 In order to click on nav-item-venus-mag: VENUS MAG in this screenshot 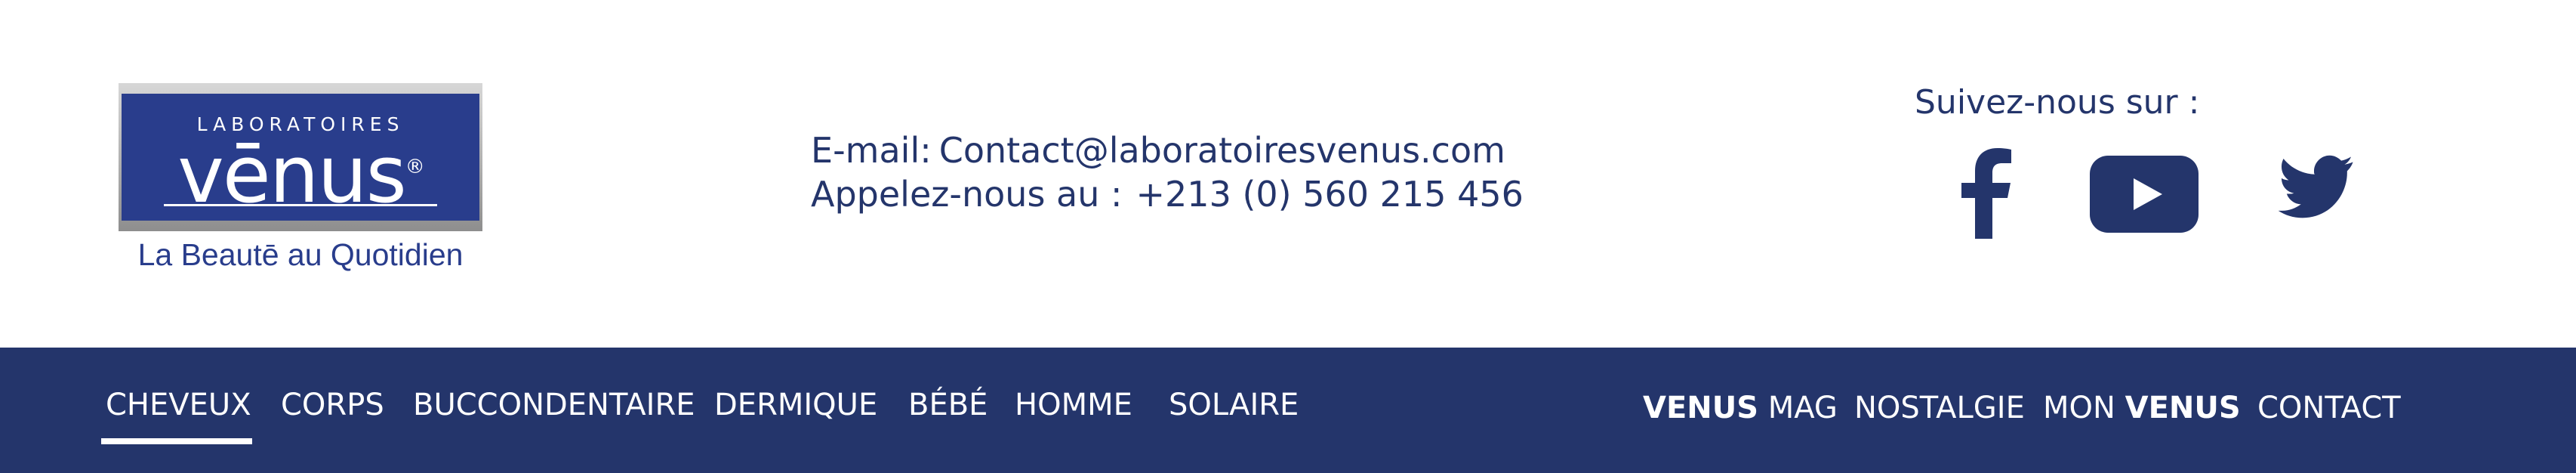, I will do `click(1740, 408)`.